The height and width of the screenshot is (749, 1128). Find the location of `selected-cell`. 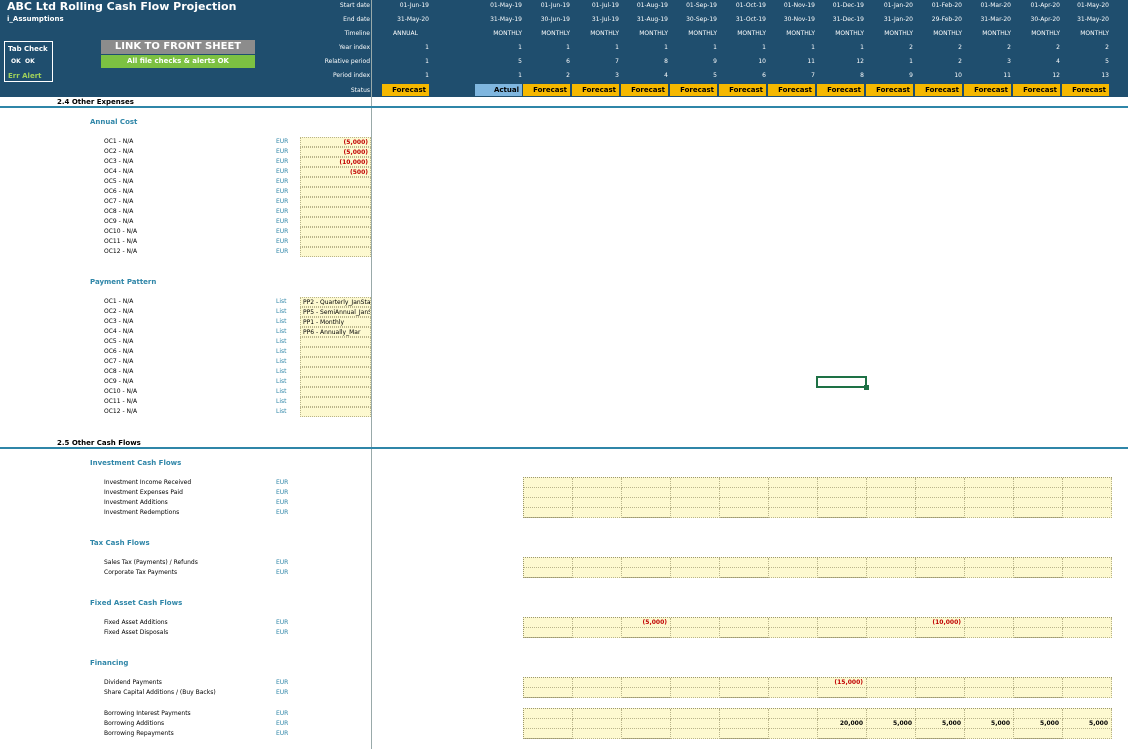

selected-cell is located at coordinates (841, 382).